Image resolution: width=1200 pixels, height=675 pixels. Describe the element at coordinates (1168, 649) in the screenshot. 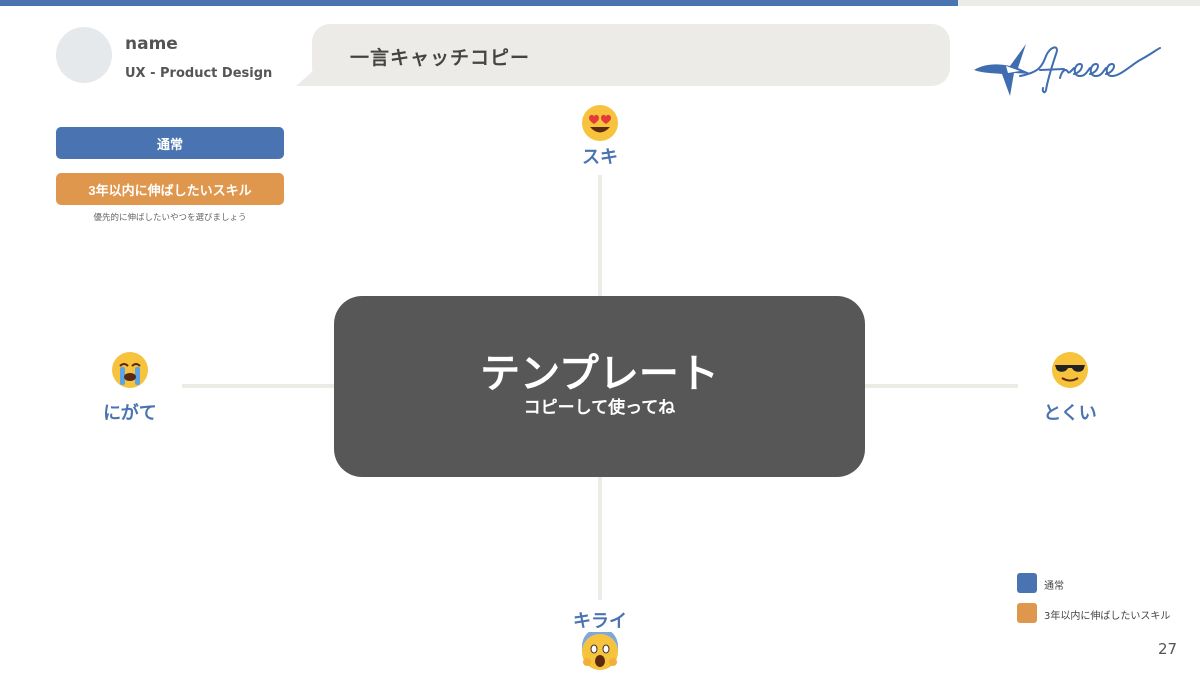

I see `page-number: 27` at that location.